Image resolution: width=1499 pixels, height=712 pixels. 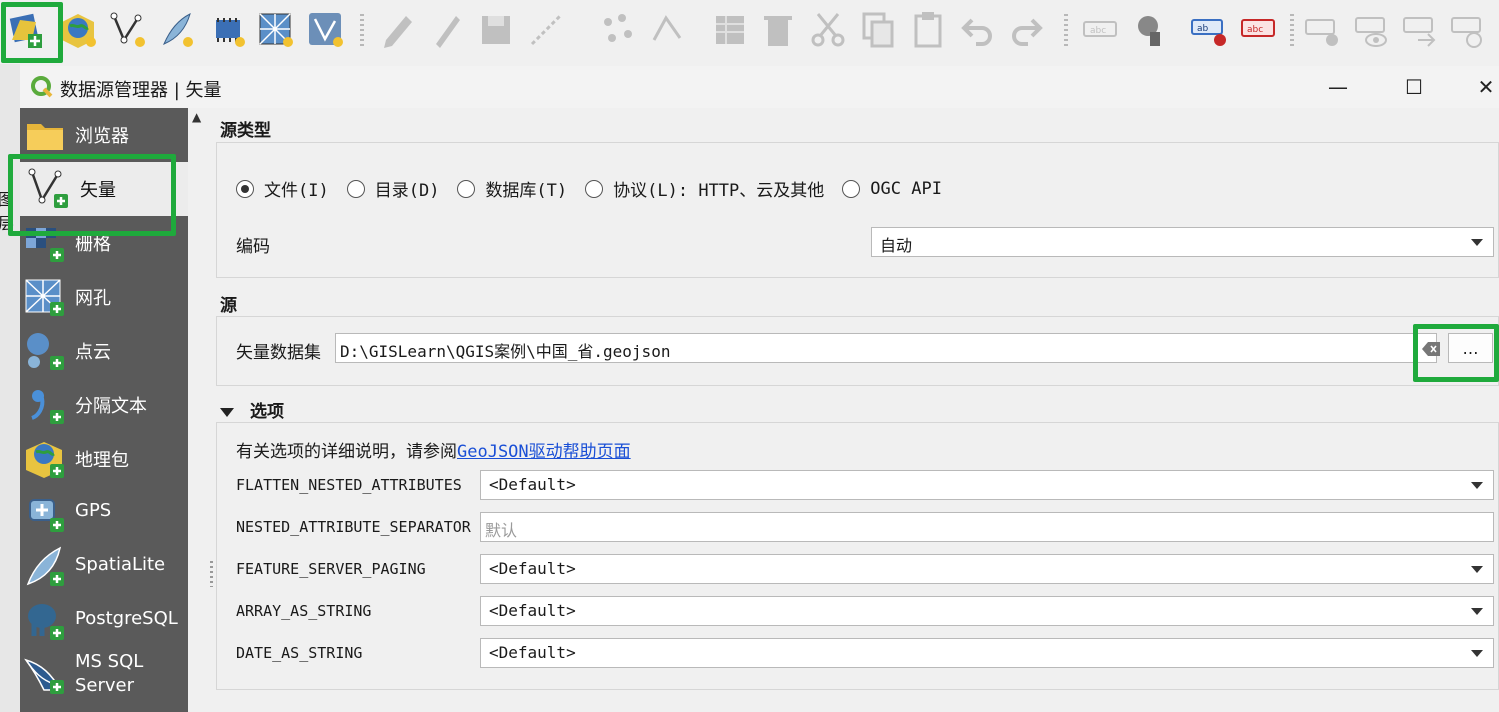 What do you see at coordinates (7, 211) in the screenshot?
I see `layers-panel-label: 图层` at bounding box center [7, 211].